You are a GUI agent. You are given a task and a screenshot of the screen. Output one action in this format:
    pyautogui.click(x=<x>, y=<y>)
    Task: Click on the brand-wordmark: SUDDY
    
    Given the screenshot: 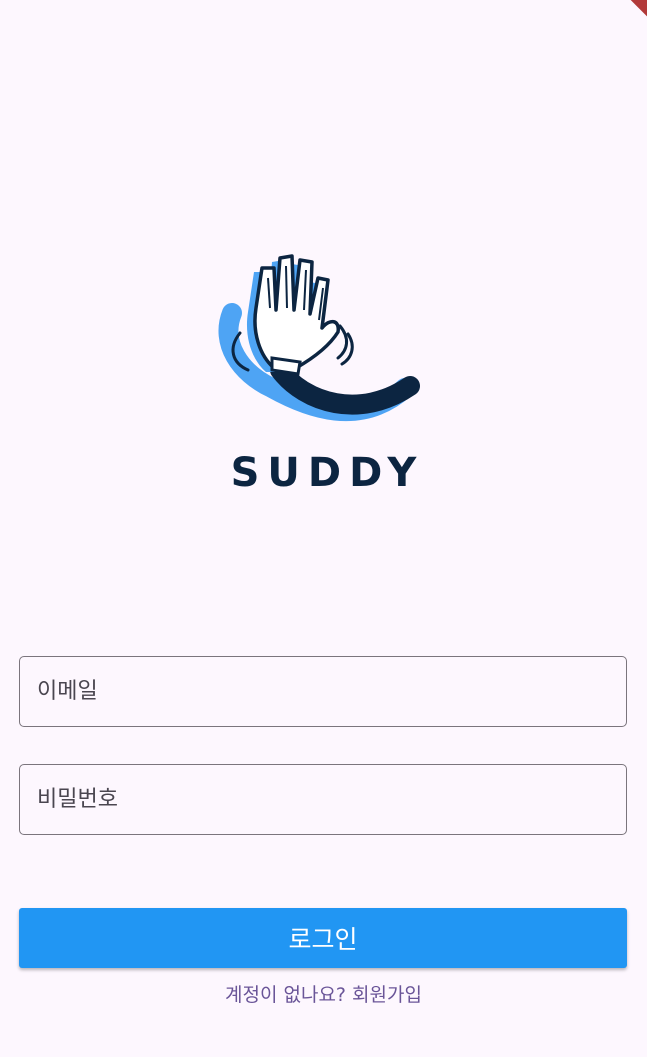 What is the action you would take?
    pyautogui.click(x=327, y=473)
    